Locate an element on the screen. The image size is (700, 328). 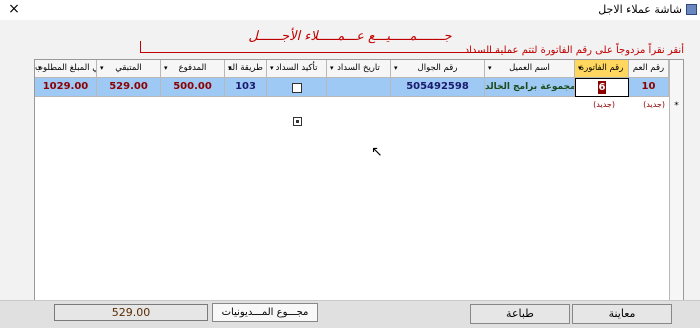
selector-header is located at coordinates (676, 69).